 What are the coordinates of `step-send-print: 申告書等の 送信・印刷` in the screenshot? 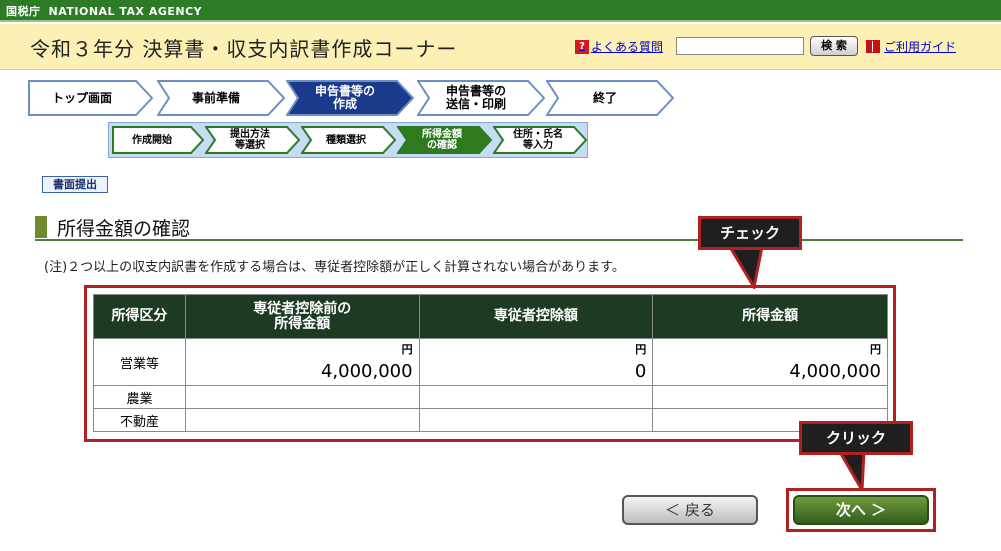 It's located at (481, 98).